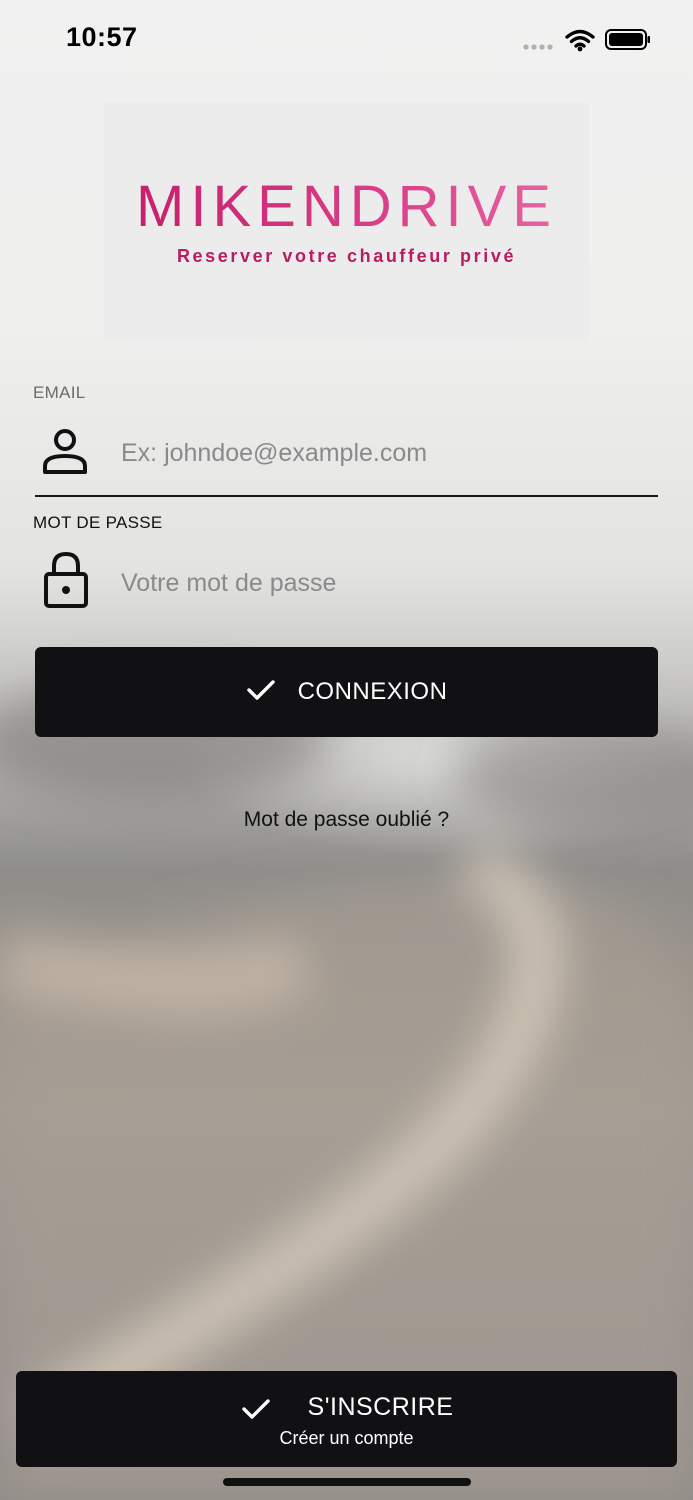  Describe the element at coordinates (65, 454) in the screenshot. I see `person-icon` at that location.